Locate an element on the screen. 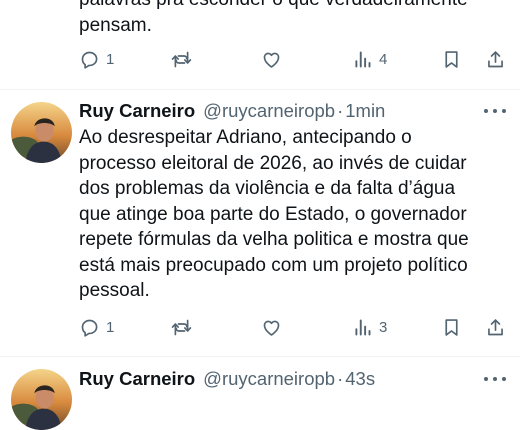 The height and width of the screenshot is (430, 520). tweet-actions: 1 3 is located at coordinates (294, 329).